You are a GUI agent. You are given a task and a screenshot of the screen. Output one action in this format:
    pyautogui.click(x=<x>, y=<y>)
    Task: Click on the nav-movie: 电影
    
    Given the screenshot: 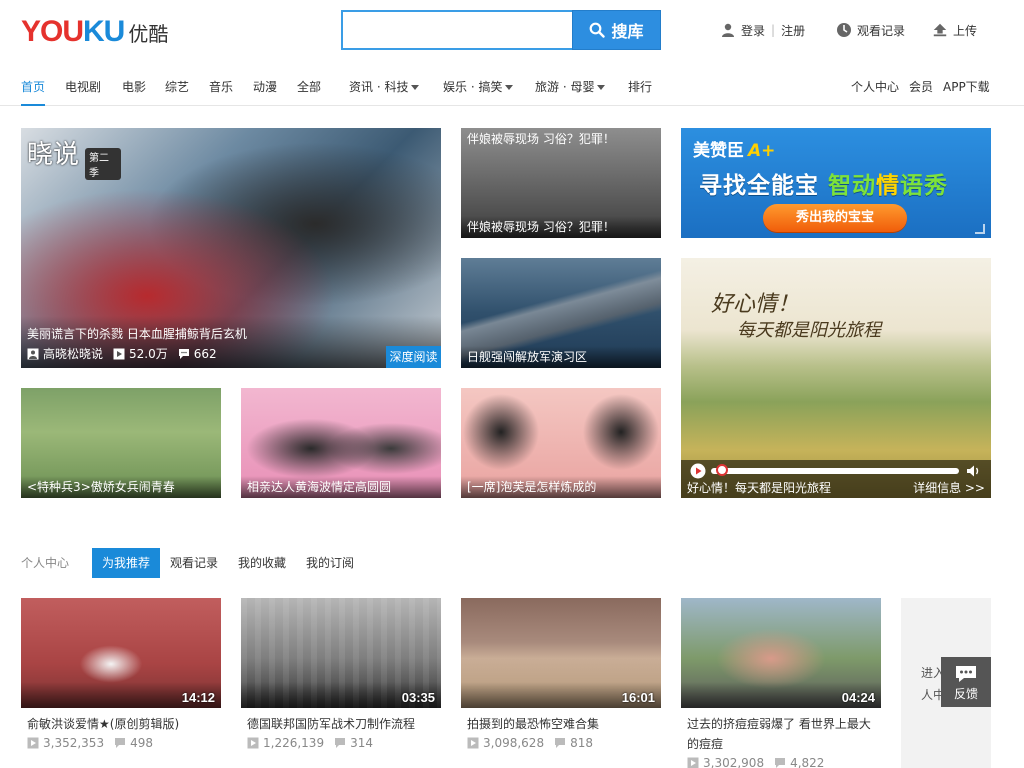 What is the action you would take?
    pyautogui.click(x=134, y=84)
    